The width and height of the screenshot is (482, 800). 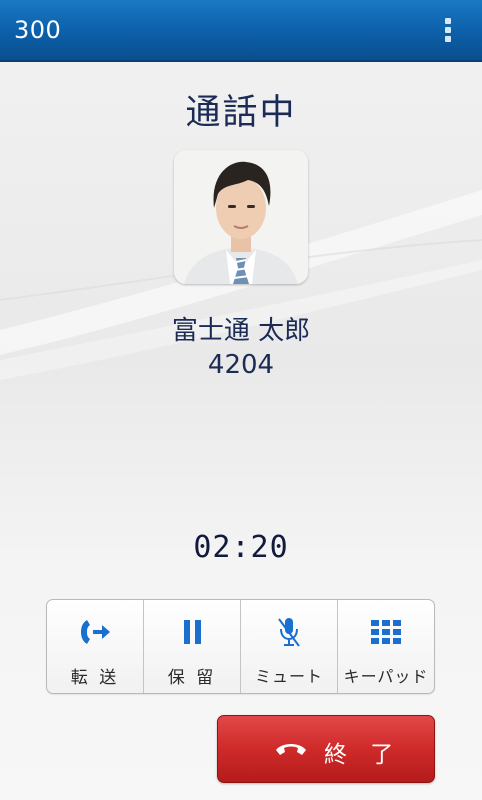 What do you see at coordinates (241, 113) in the screenshot?
I see `call-status-title: 通話中` at bounding box center [241, 113].